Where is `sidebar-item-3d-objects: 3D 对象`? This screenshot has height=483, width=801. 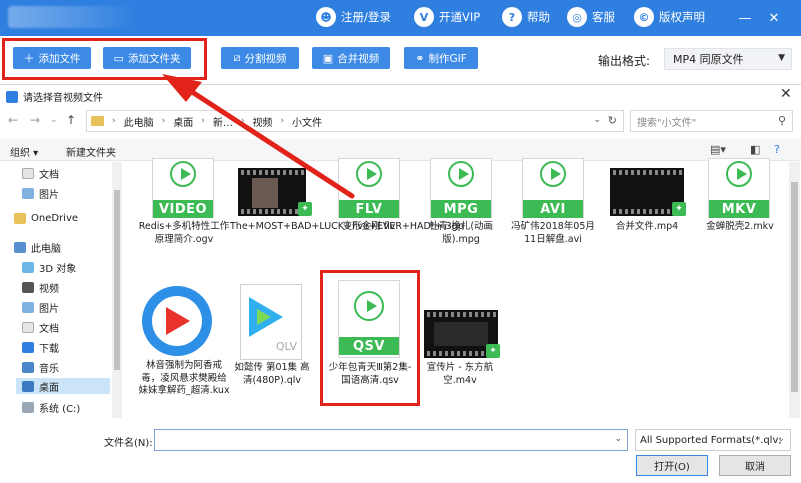 sidebar-item-3d-objects: 3D 对象 is located at coordinates (49, 267).